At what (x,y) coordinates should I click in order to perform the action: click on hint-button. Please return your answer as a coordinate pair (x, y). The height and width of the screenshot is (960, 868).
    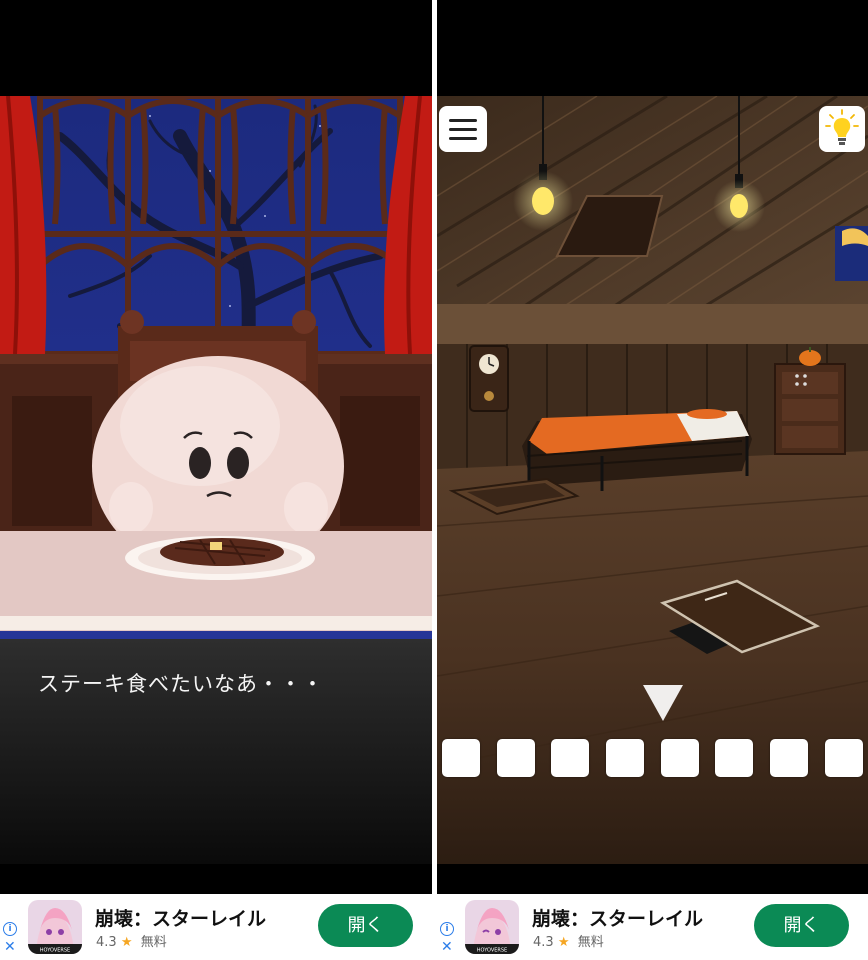
    Looking at the image, I should click on (842, 129).